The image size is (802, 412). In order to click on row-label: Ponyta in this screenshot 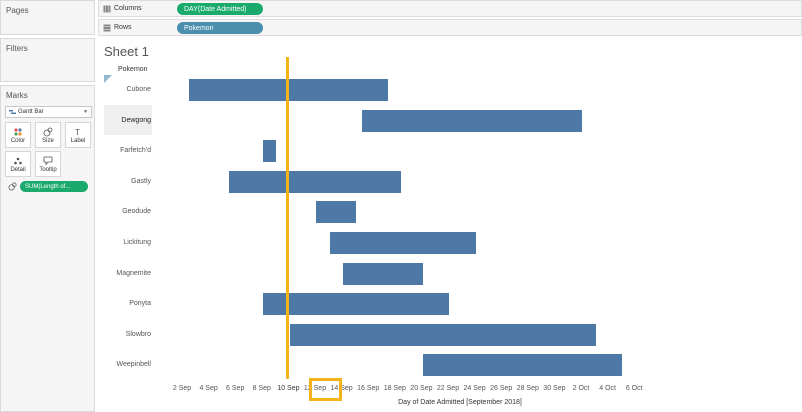, I will do `click(127, 303)`.